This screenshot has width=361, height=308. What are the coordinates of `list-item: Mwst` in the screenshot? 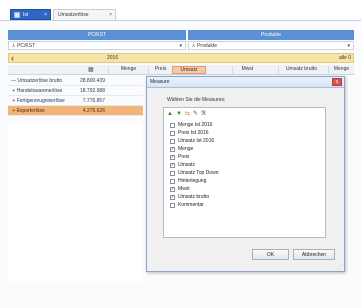 It's located at (194, 189).